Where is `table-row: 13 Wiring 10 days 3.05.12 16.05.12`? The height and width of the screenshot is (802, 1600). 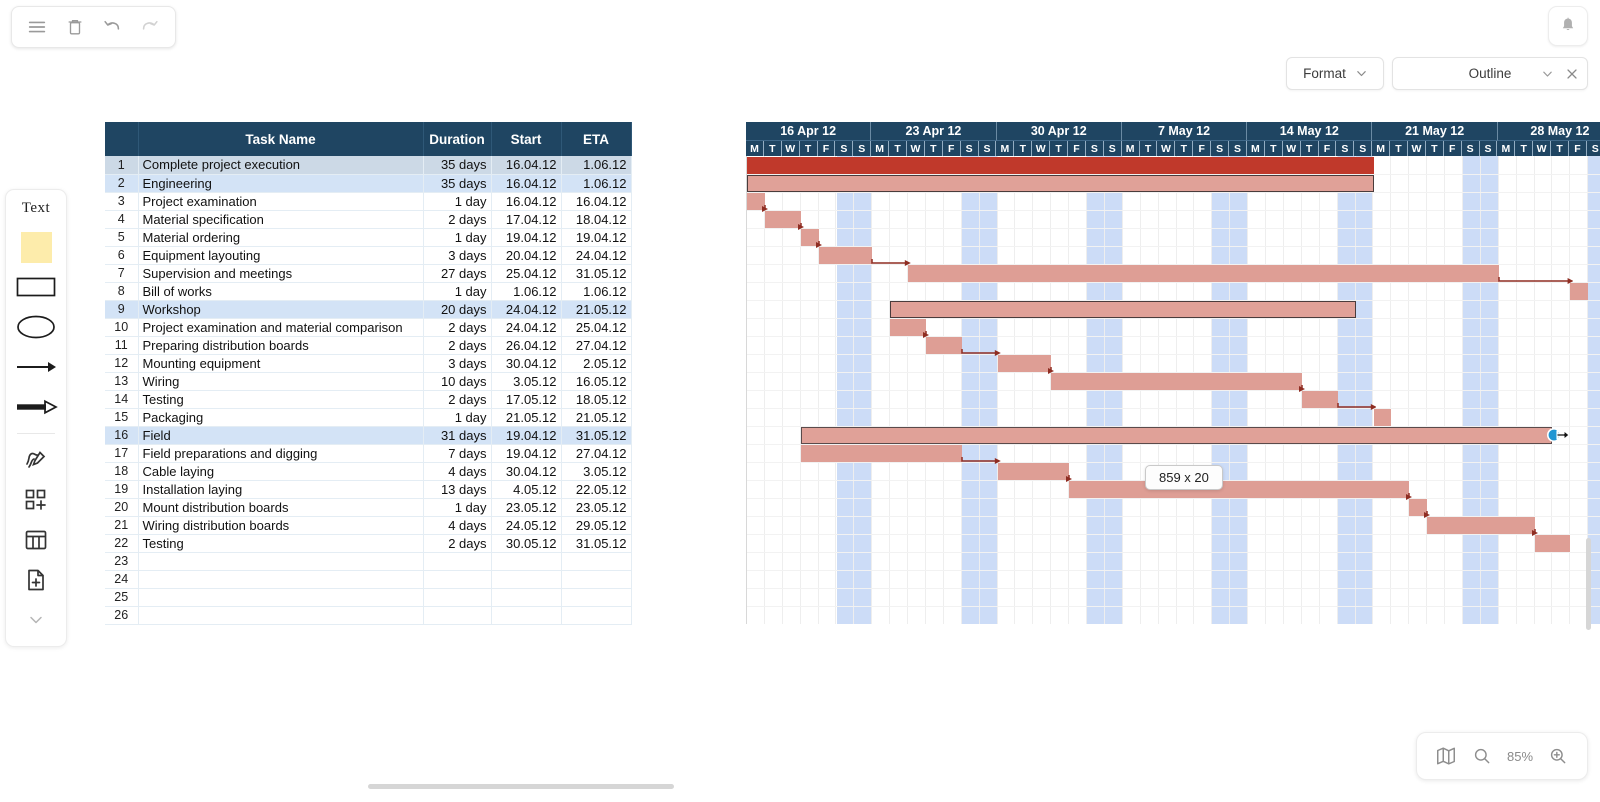
table-row: 13 Wiring 10 days 3.05.12 16.05.12 is located at coordinates (368, 381).